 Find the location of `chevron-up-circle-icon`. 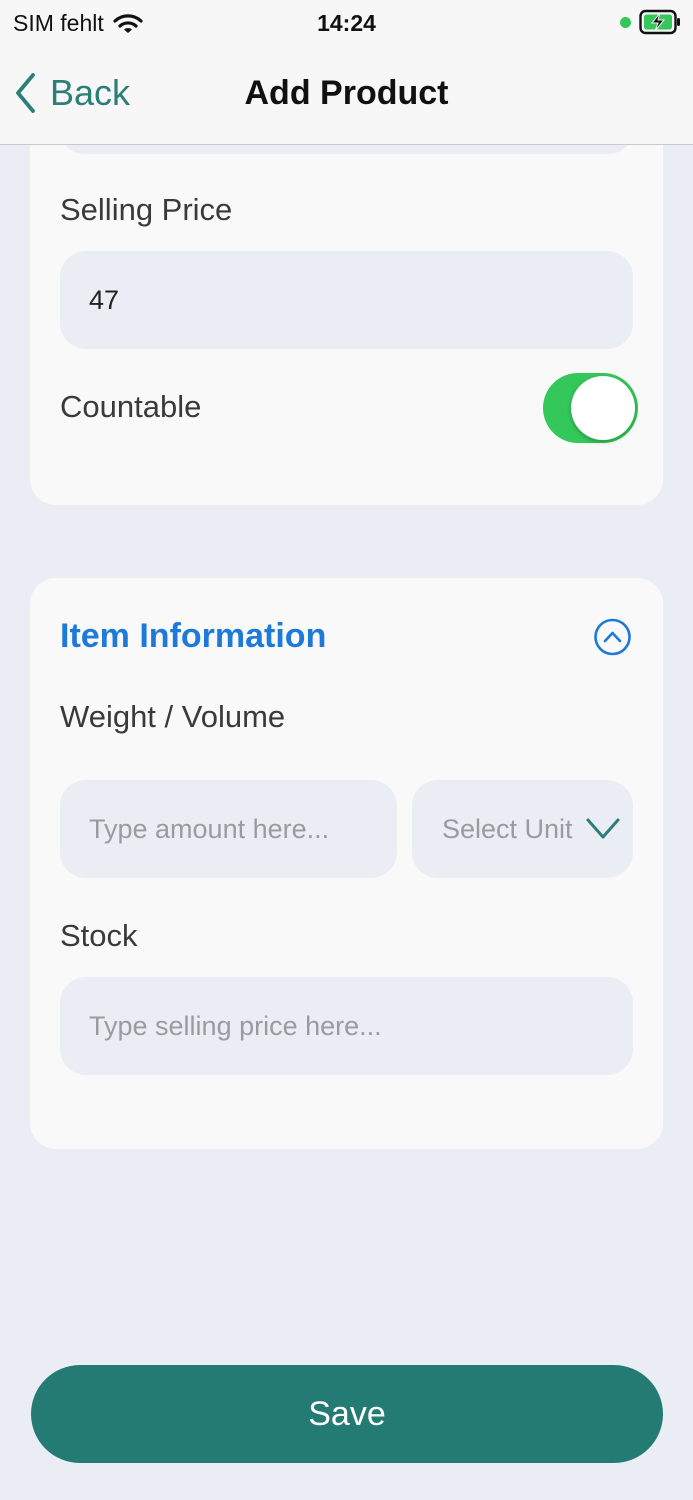

chevron-up-circle-icon is located at coordinates (612, 637).